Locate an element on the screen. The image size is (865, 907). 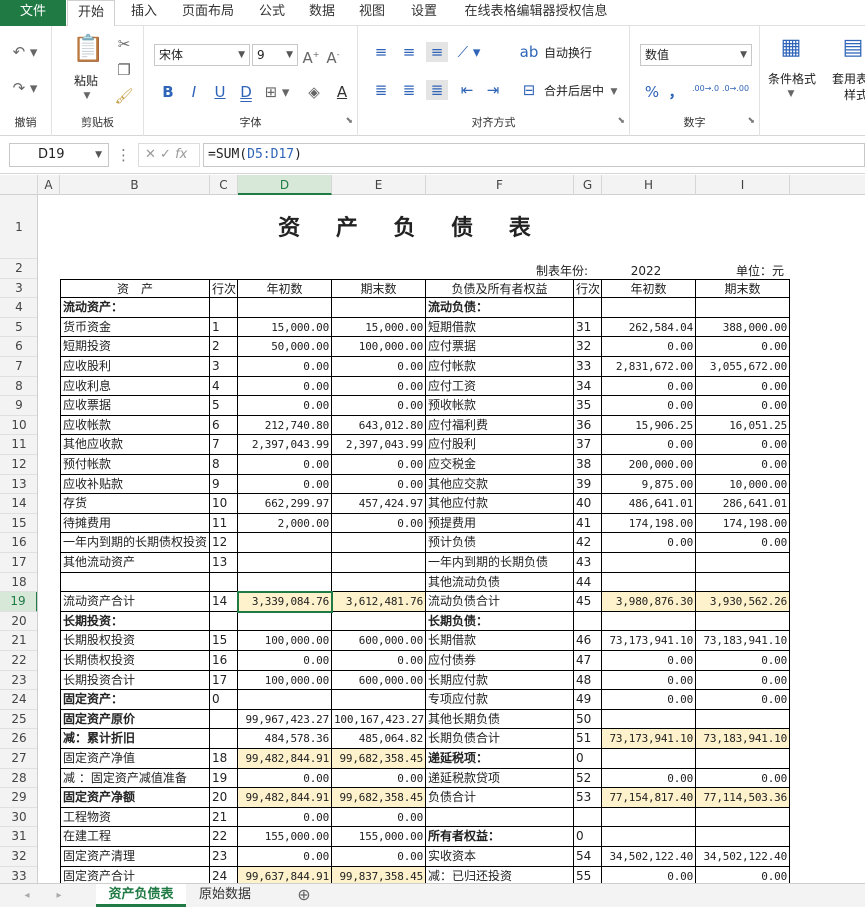
cell-r8-c3: 0.00 is located at coordinates (379, 386).